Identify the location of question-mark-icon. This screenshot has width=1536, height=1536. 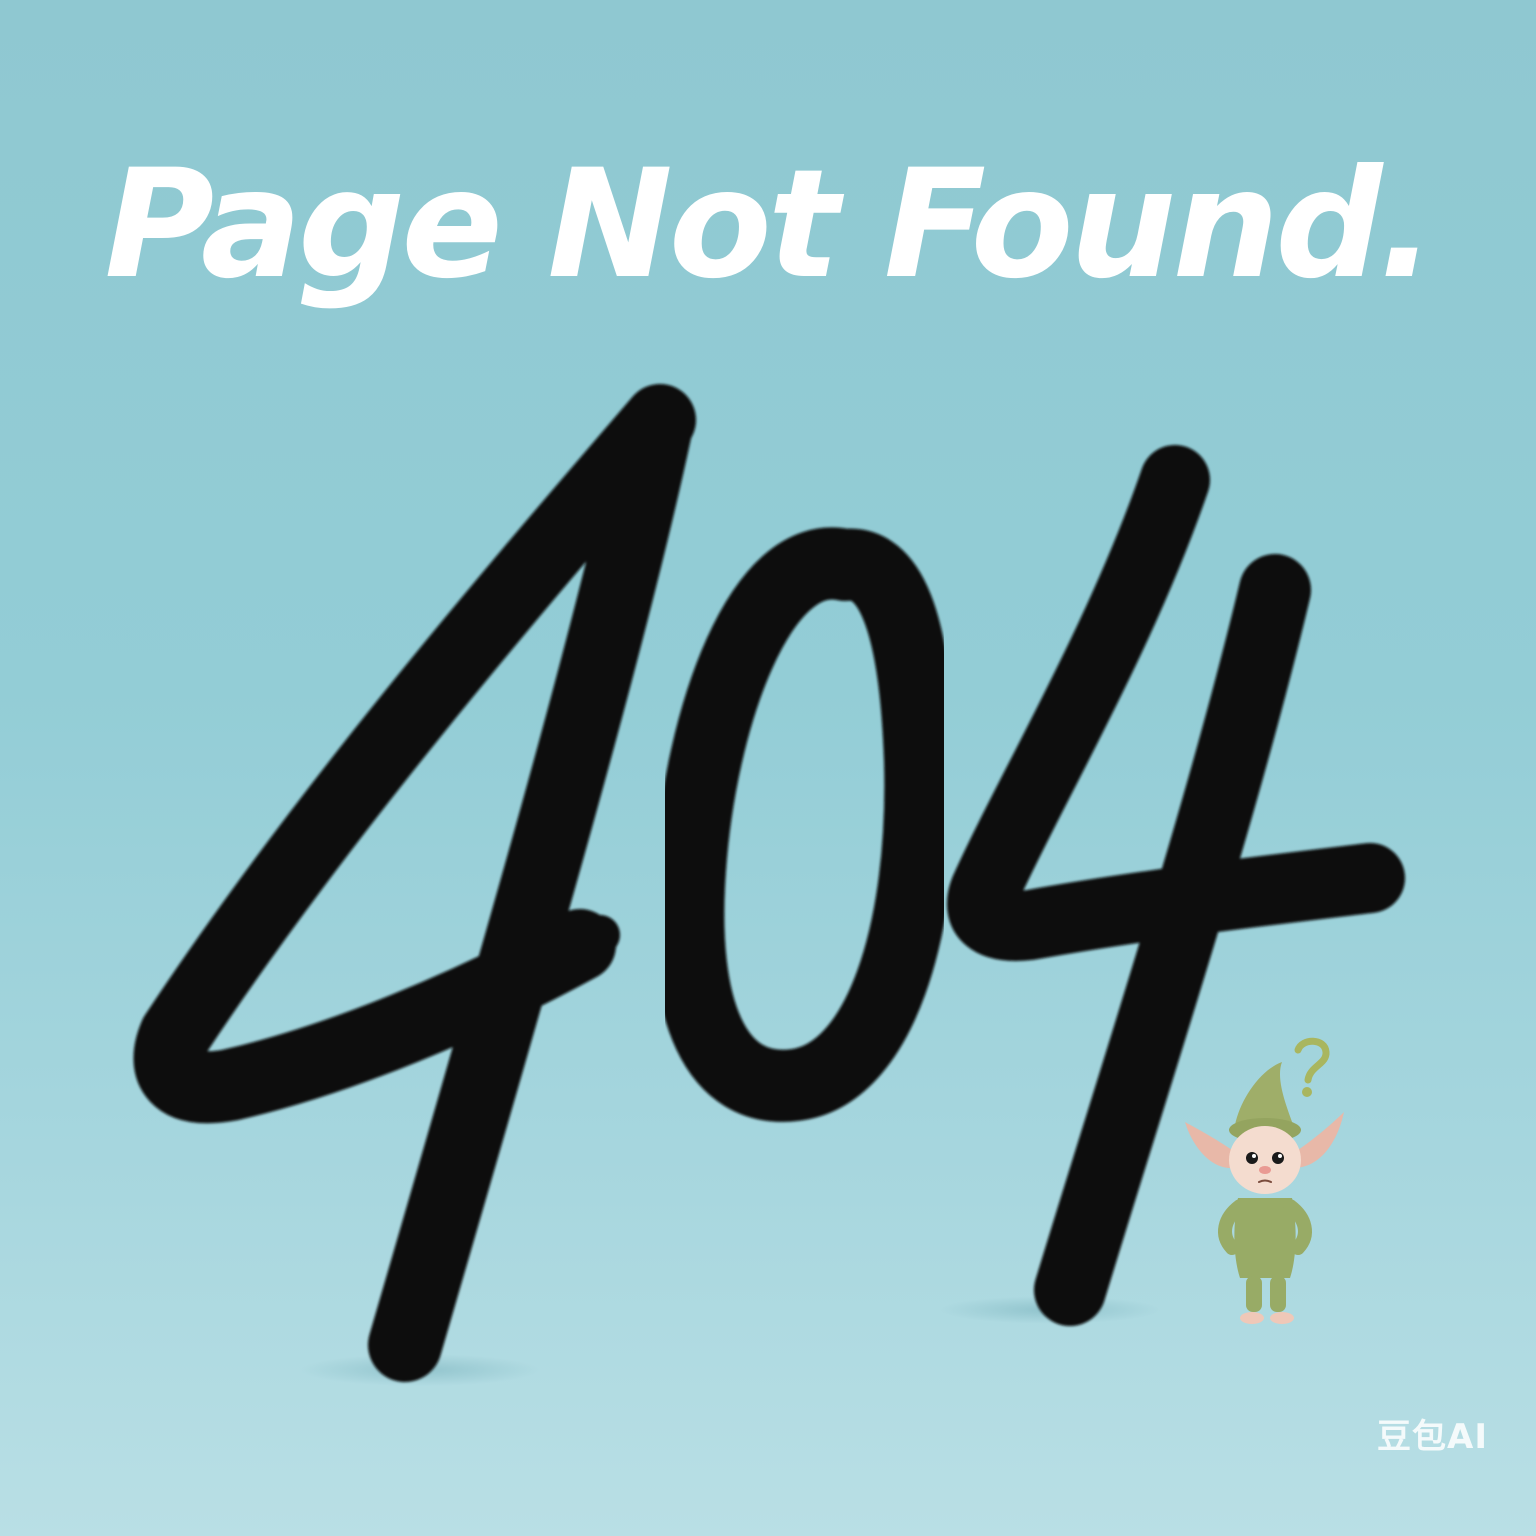
(1312, 1067).